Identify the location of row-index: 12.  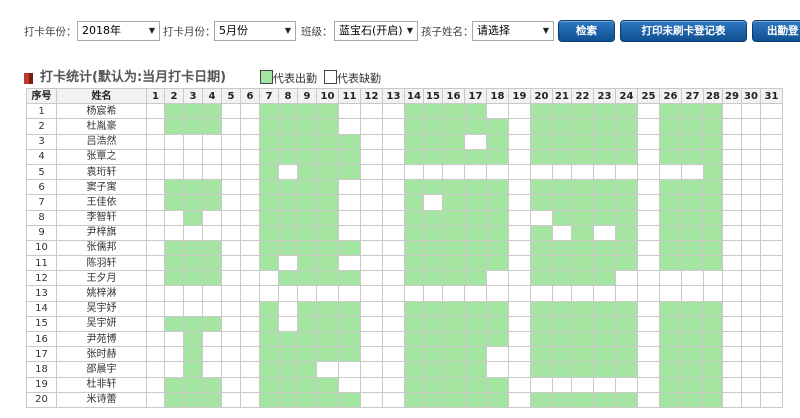
(41, 278).